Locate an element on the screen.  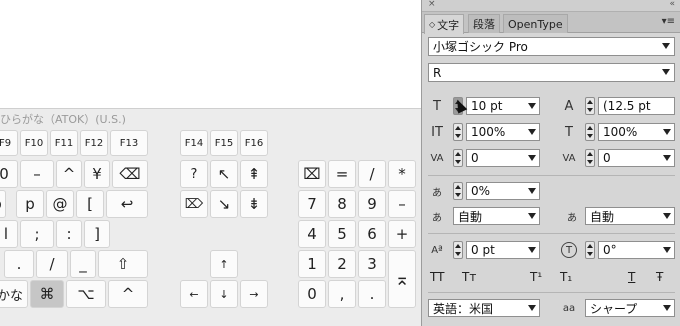
key-option: ⌥ is located at coordinates (86, 294).